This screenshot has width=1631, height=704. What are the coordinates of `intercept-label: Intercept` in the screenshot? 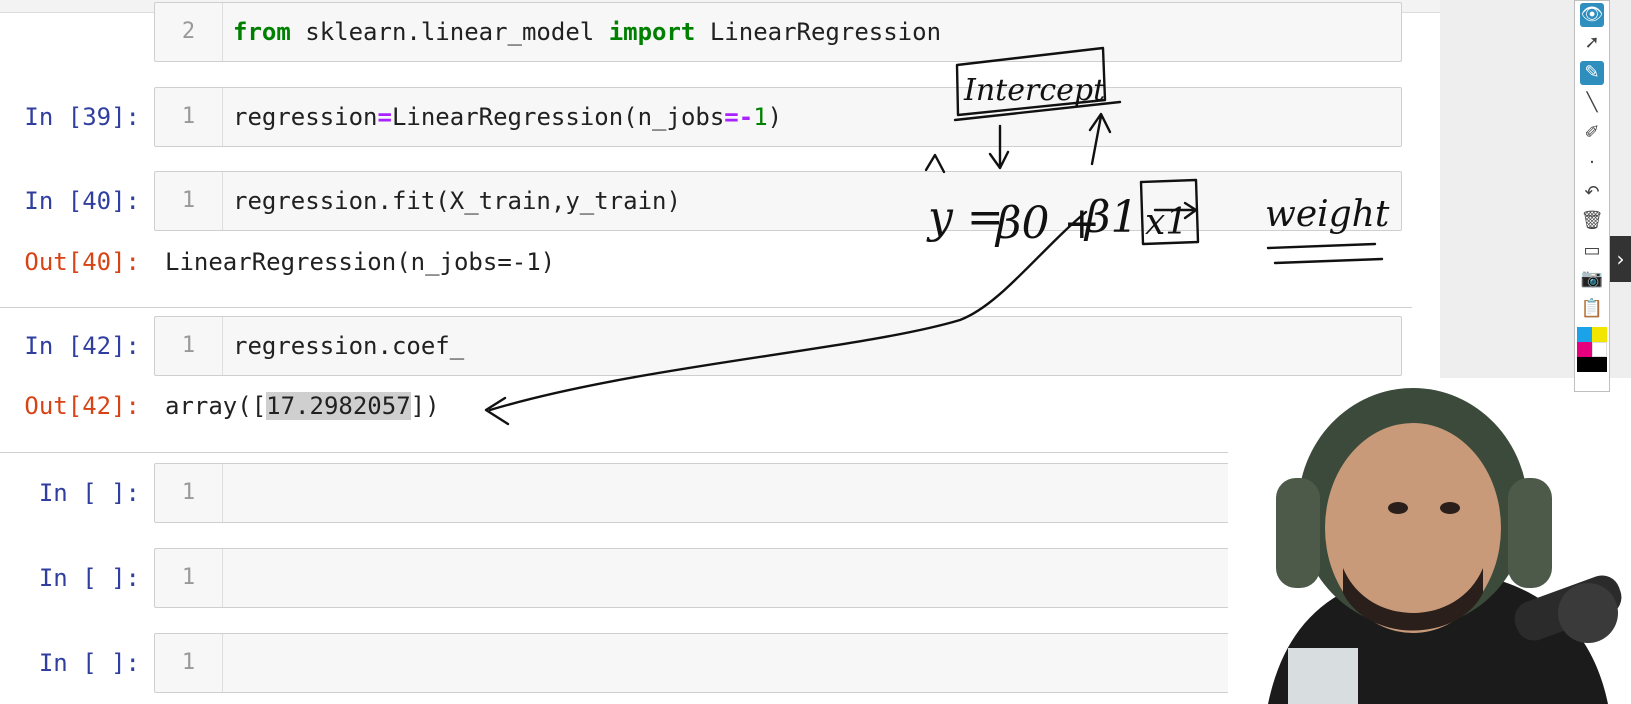 It's located at (1034, 90).